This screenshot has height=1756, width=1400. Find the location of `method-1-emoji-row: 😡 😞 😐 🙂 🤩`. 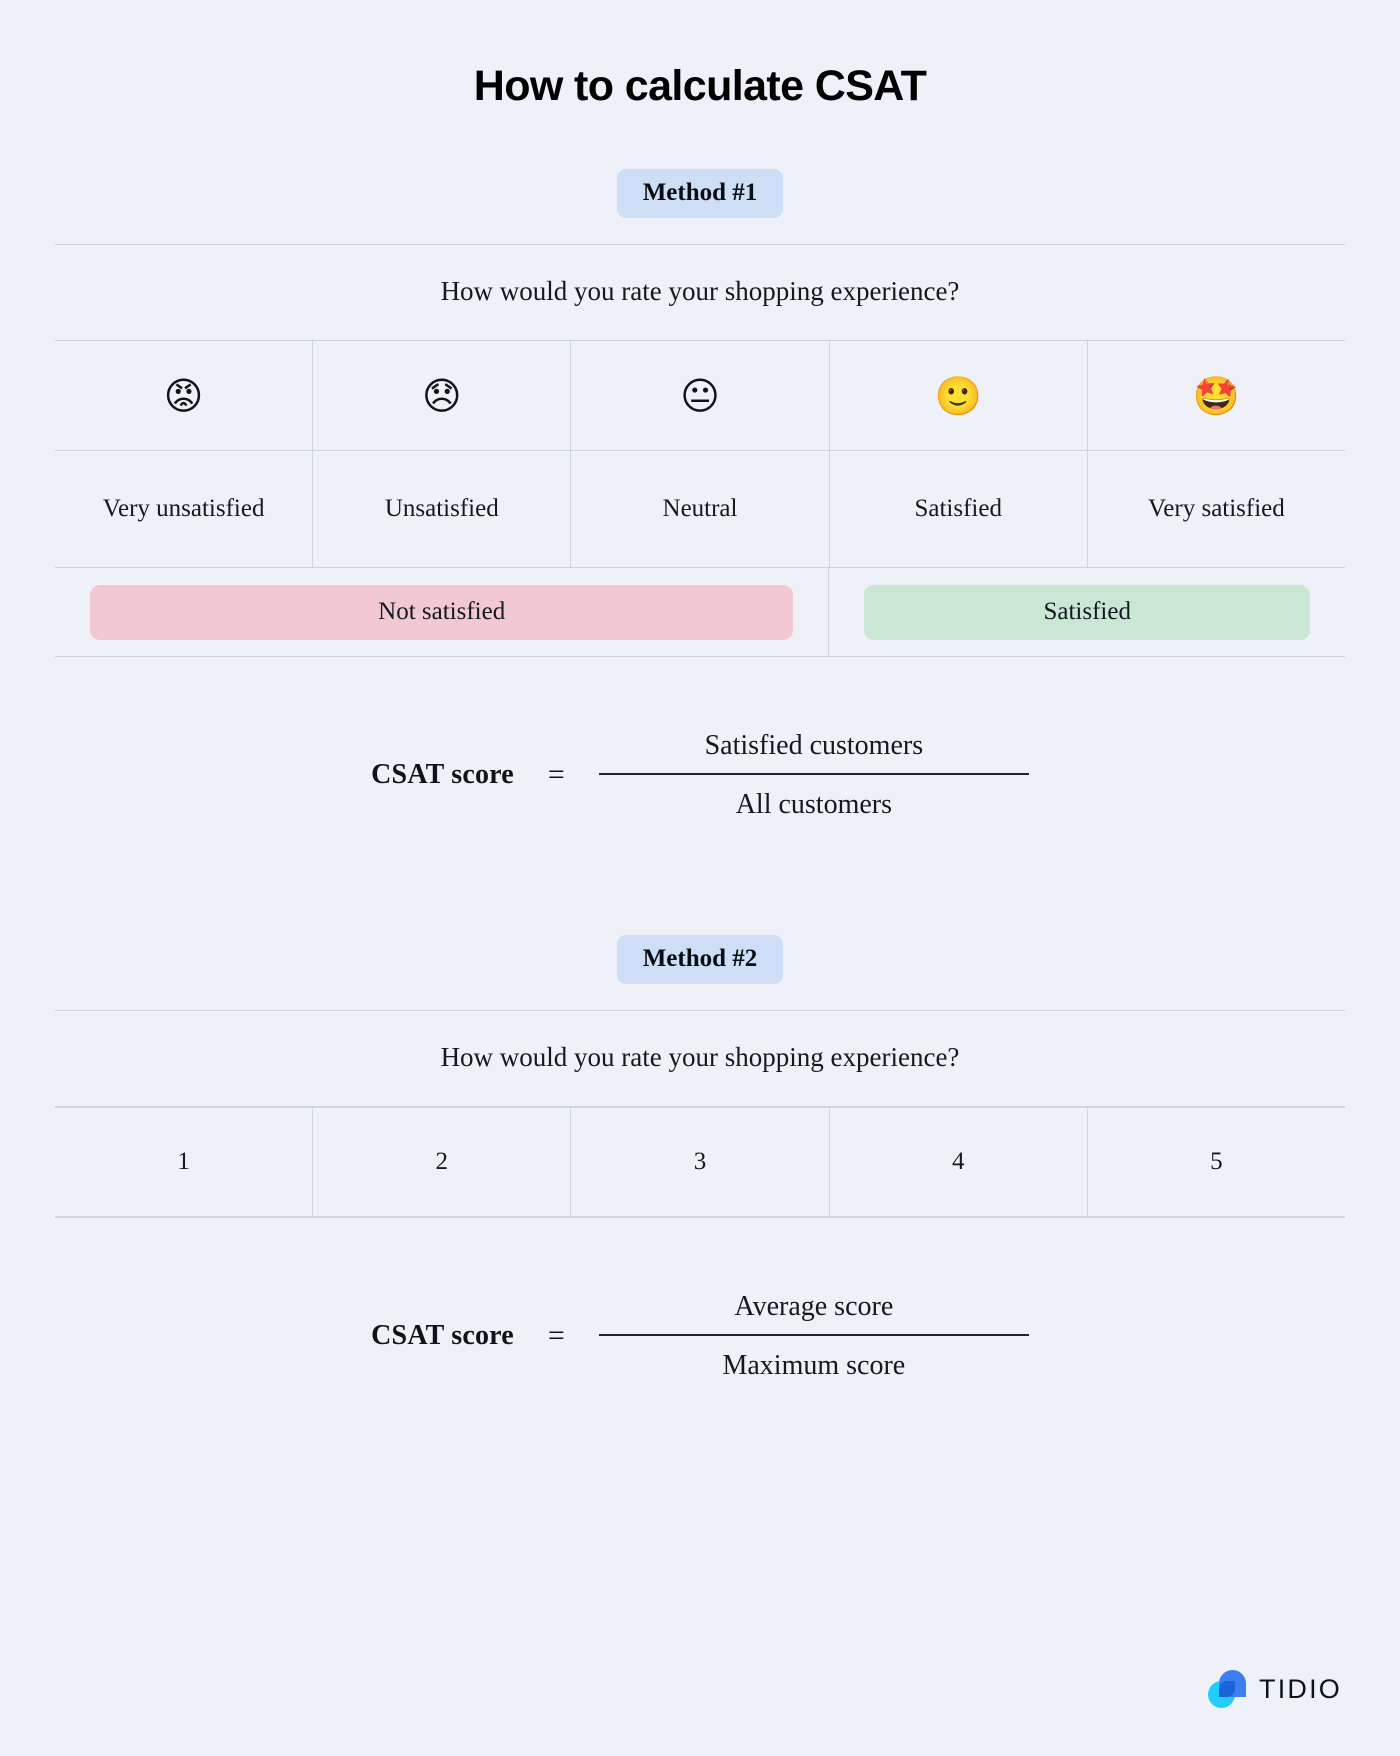

method-1-emoji-row: 😡 😞 😐 🙂 🤩 is located at coordinates (700, 395).